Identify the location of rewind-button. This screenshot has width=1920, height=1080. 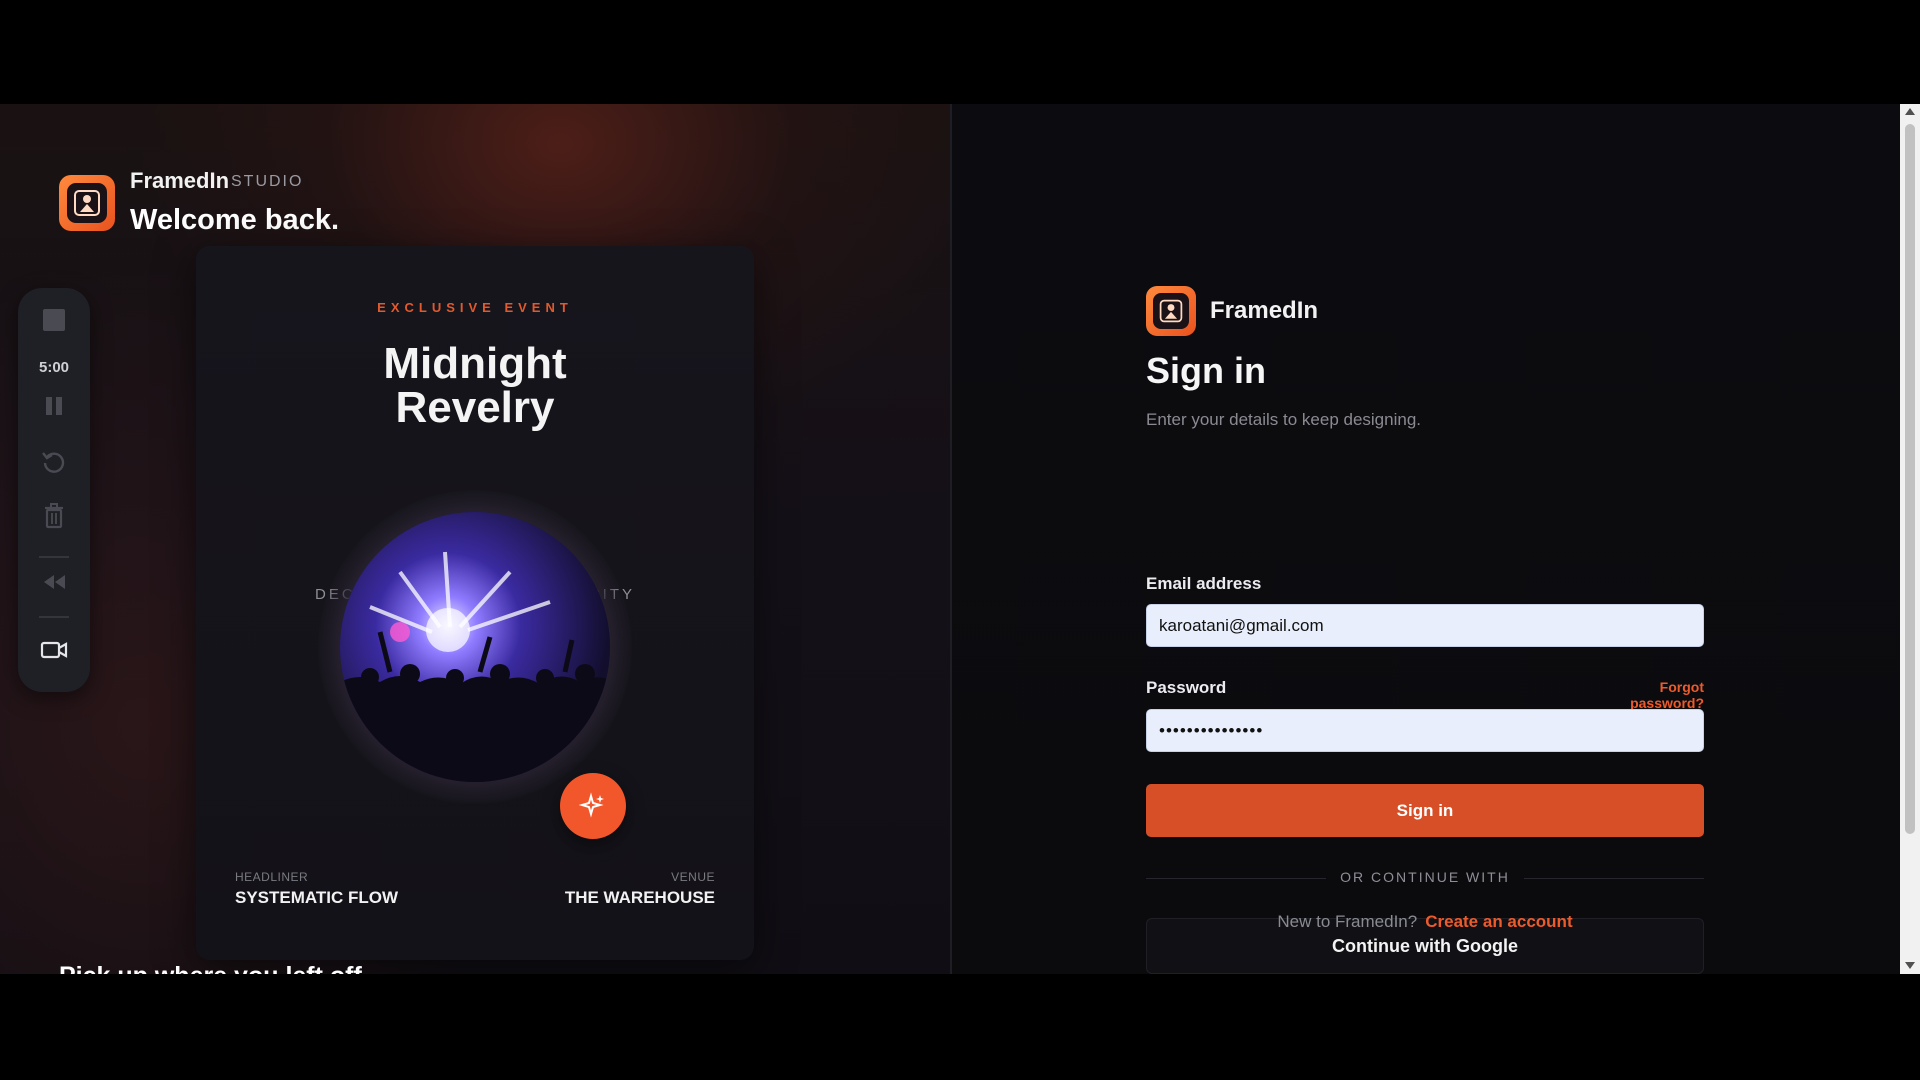
(54, 582).